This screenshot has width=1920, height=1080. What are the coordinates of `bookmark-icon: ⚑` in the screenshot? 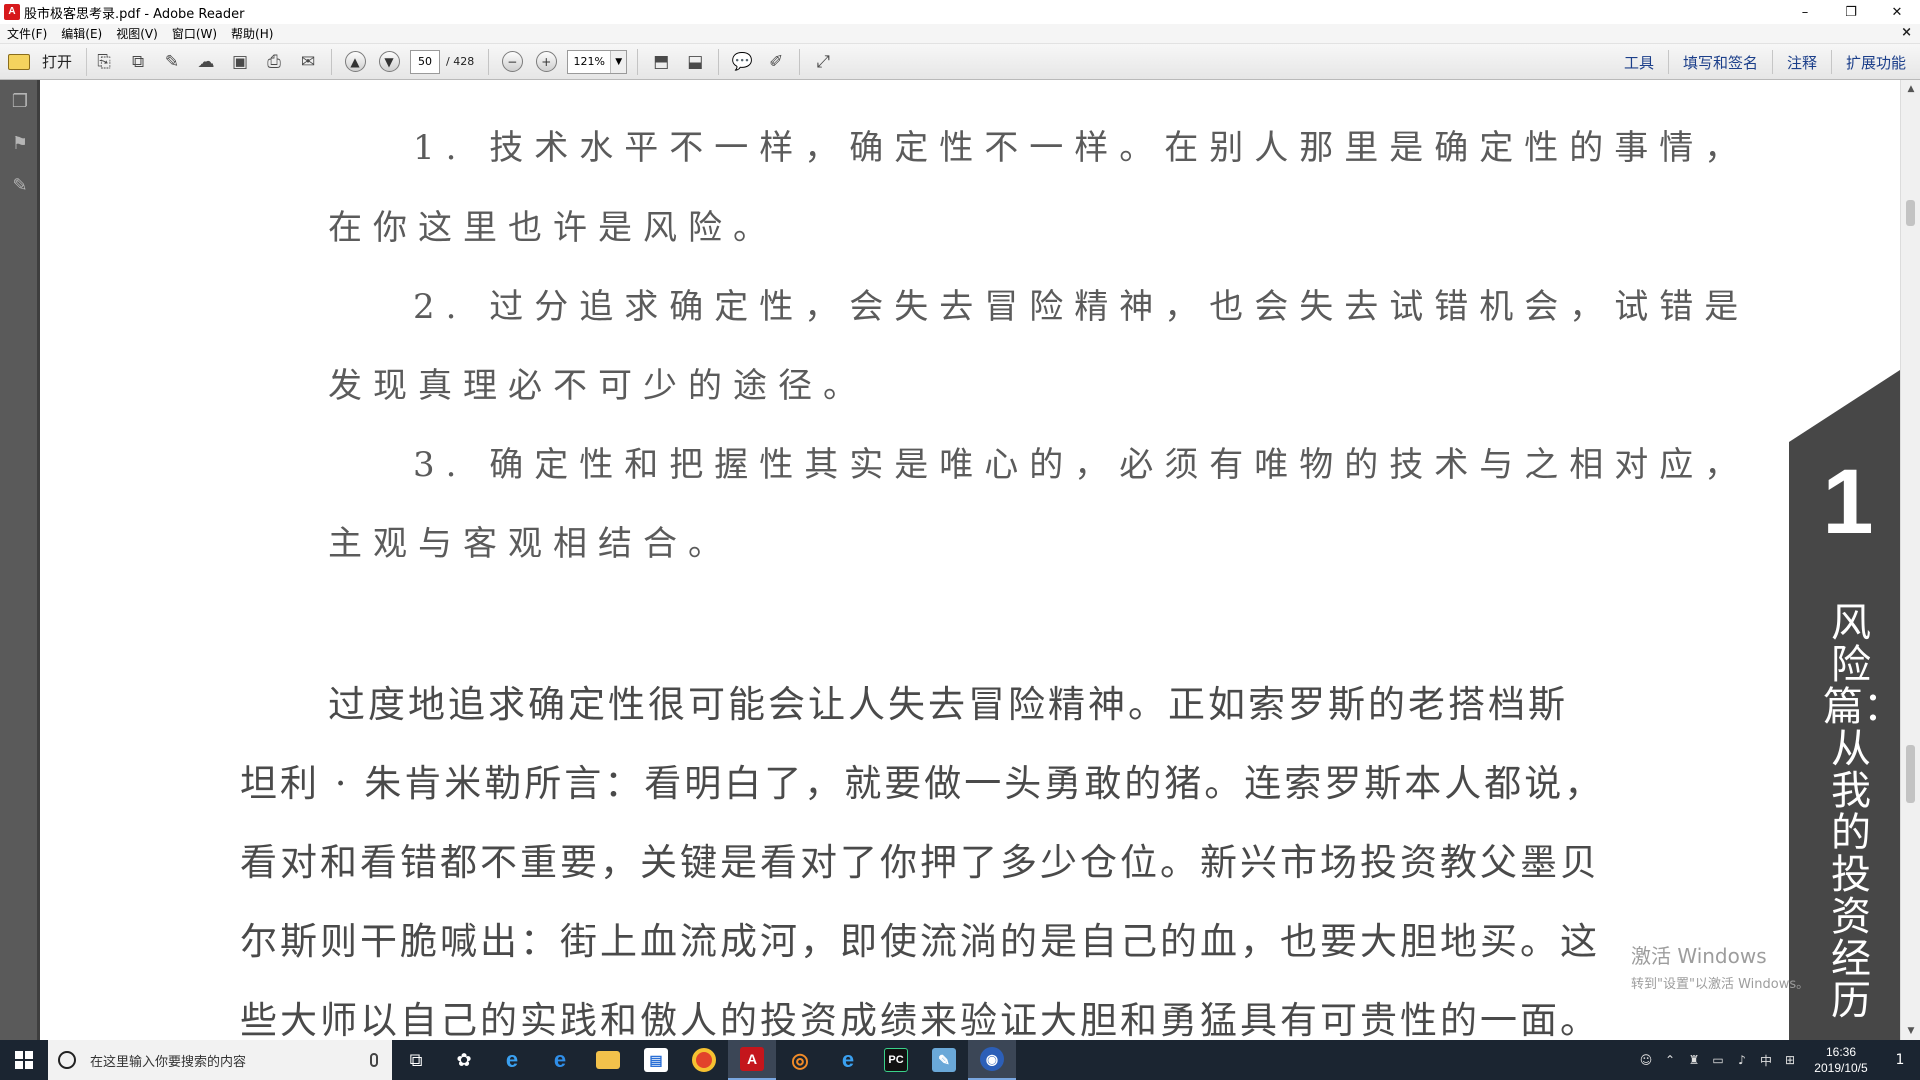 It's located at (20, 143).